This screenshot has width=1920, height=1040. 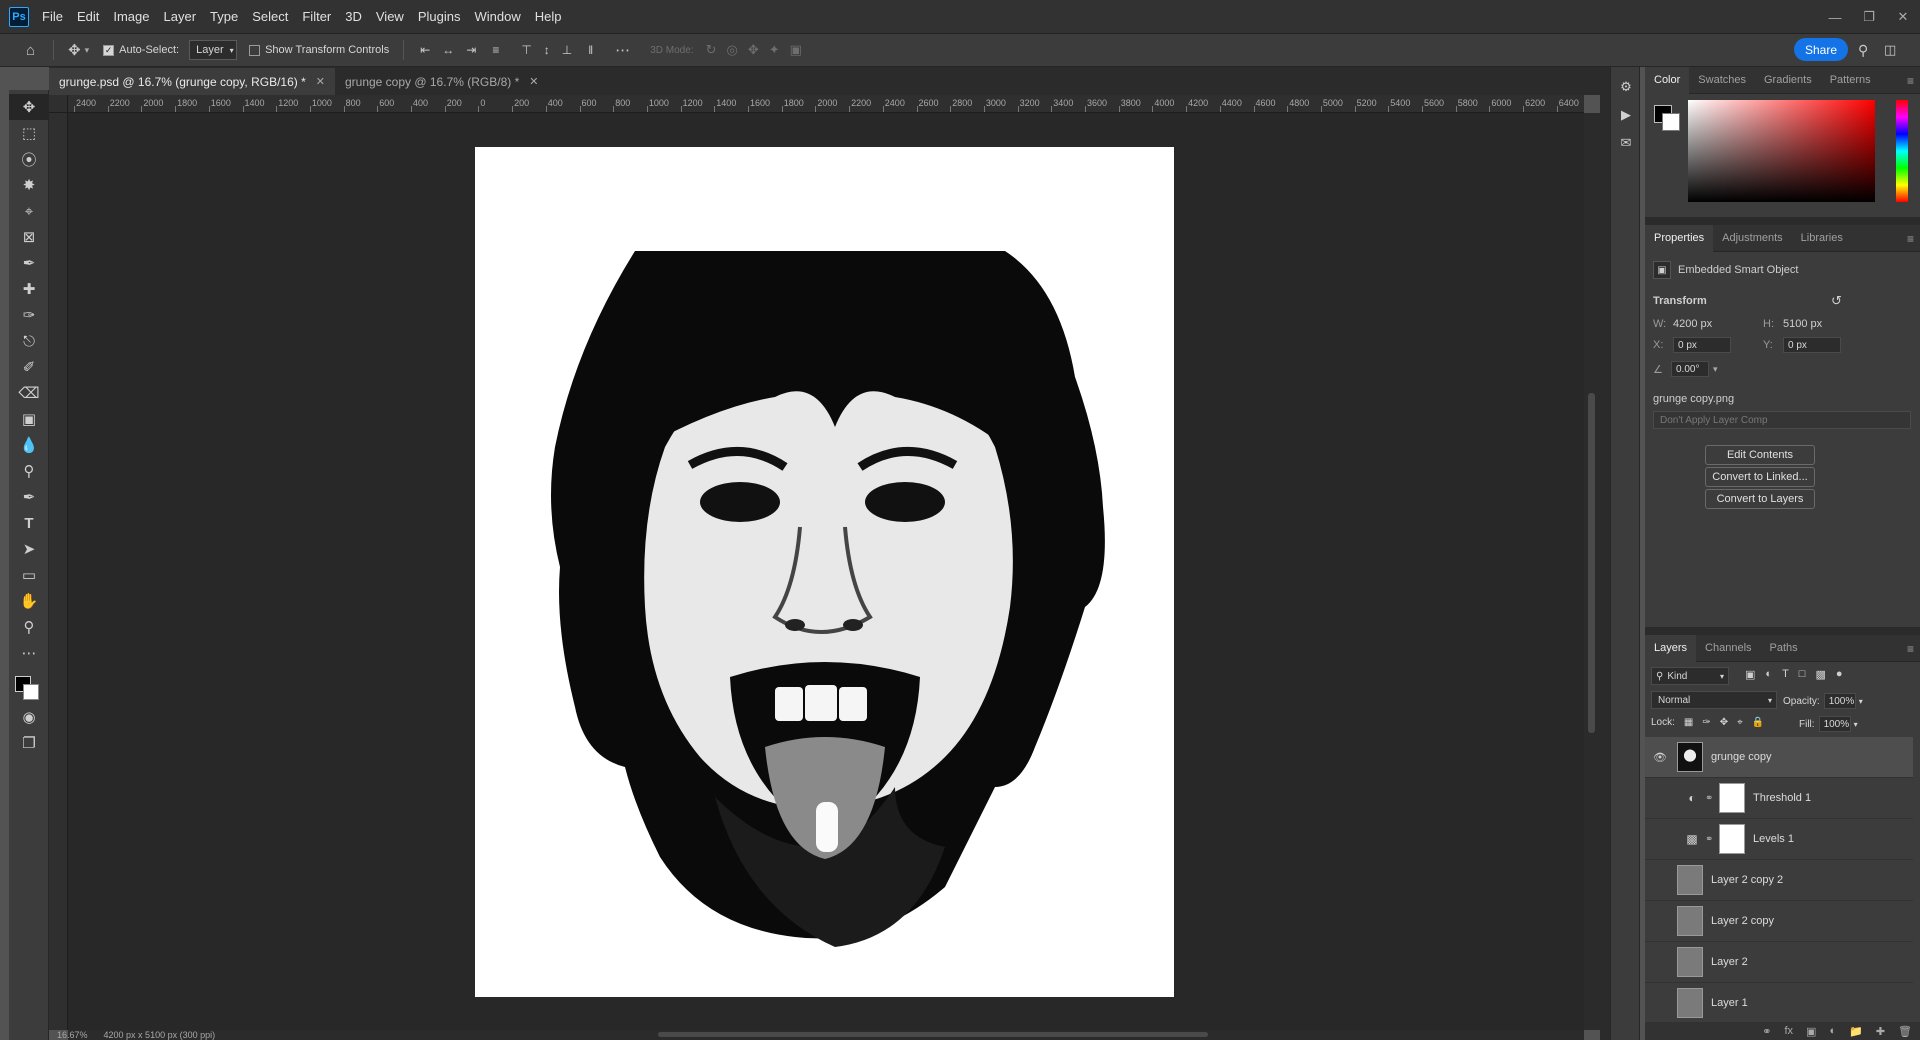 I want to click on new-layer-icon: ✚, so click(x=1880, y=1031).